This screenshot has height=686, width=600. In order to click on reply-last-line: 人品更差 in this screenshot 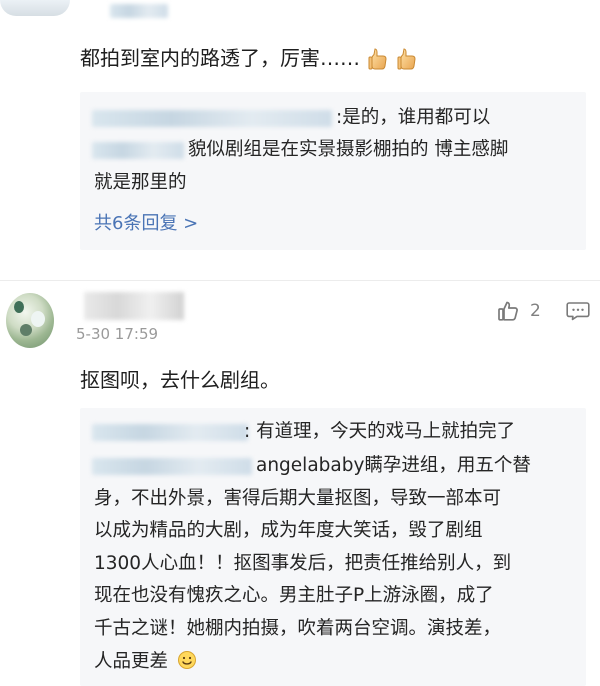, I will do `click(145, 661)`.